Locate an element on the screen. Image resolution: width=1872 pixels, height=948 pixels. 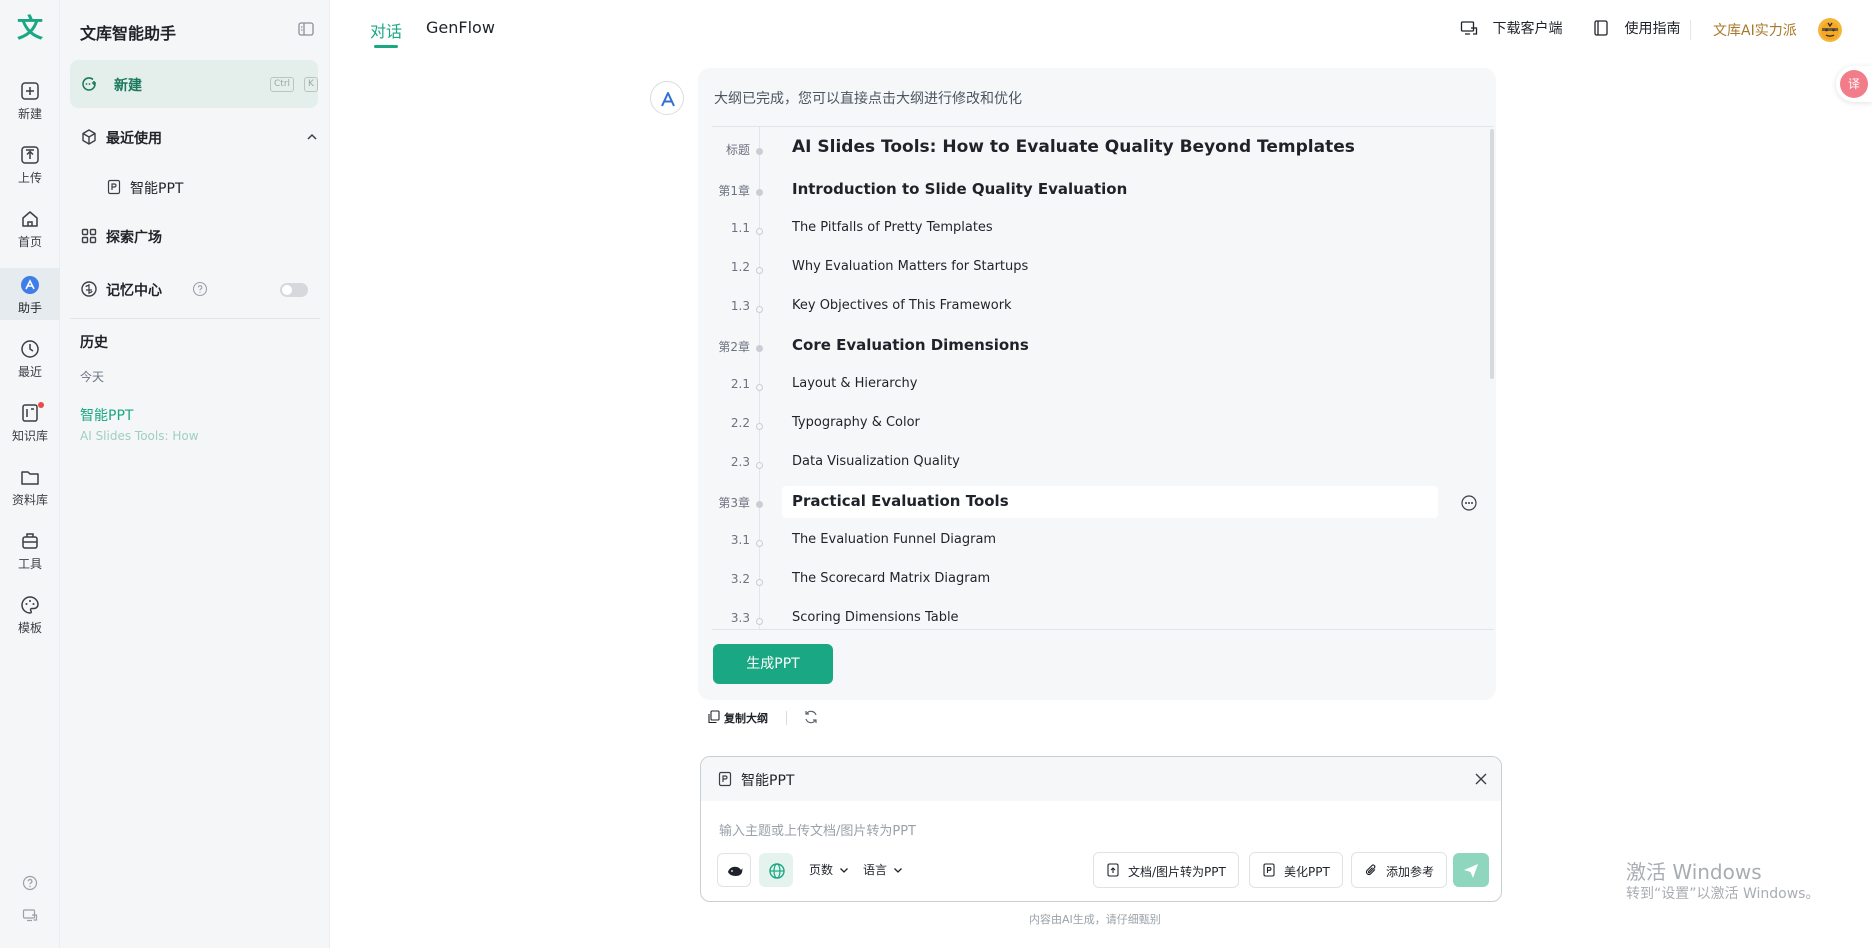
new-chat-label: 新建 is located at coordinates (128, 86).